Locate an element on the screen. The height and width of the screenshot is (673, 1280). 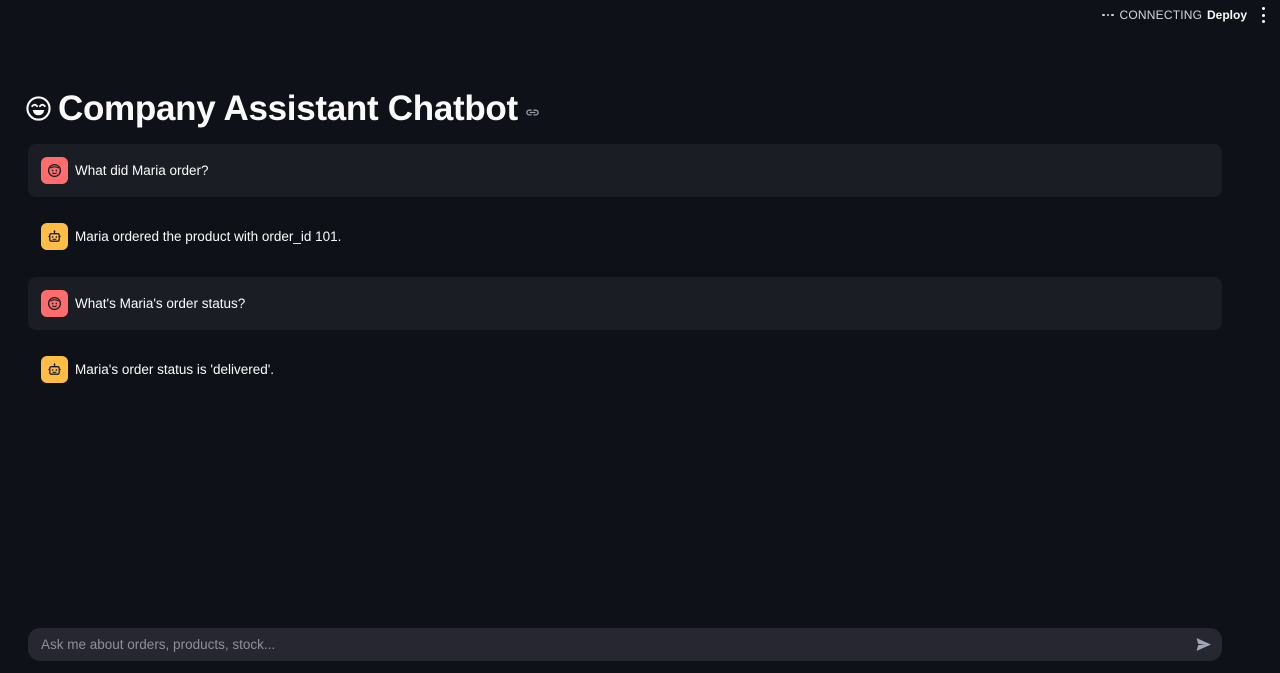
connection-status: CONNECTING is located at coordinates (1152, 15).